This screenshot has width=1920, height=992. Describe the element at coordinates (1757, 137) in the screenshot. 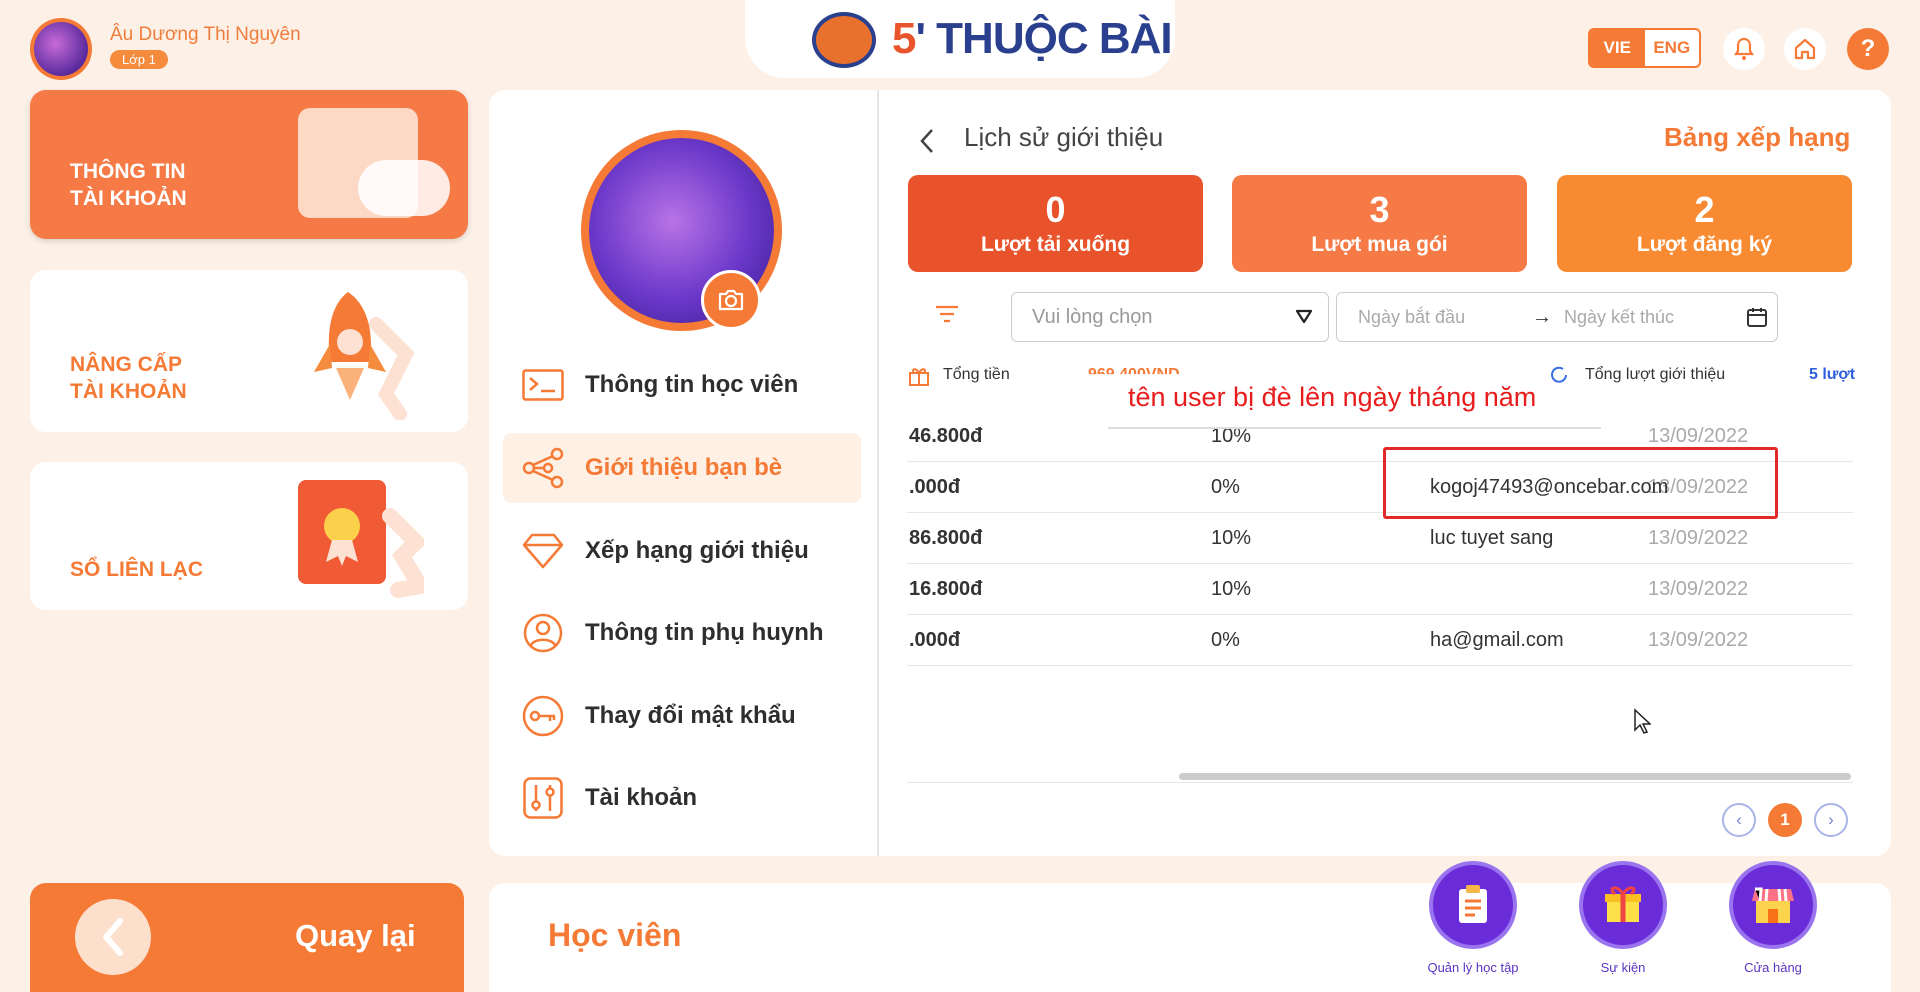

I see `ranking-link: Bảng xếp hạng` at that location.